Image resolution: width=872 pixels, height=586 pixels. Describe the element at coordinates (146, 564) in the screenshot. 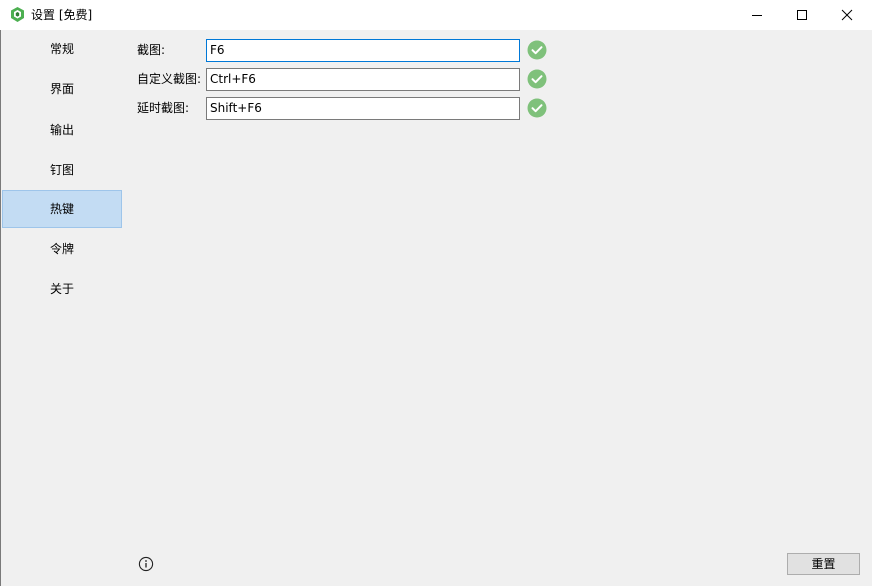

I see `info-icon` at that location.